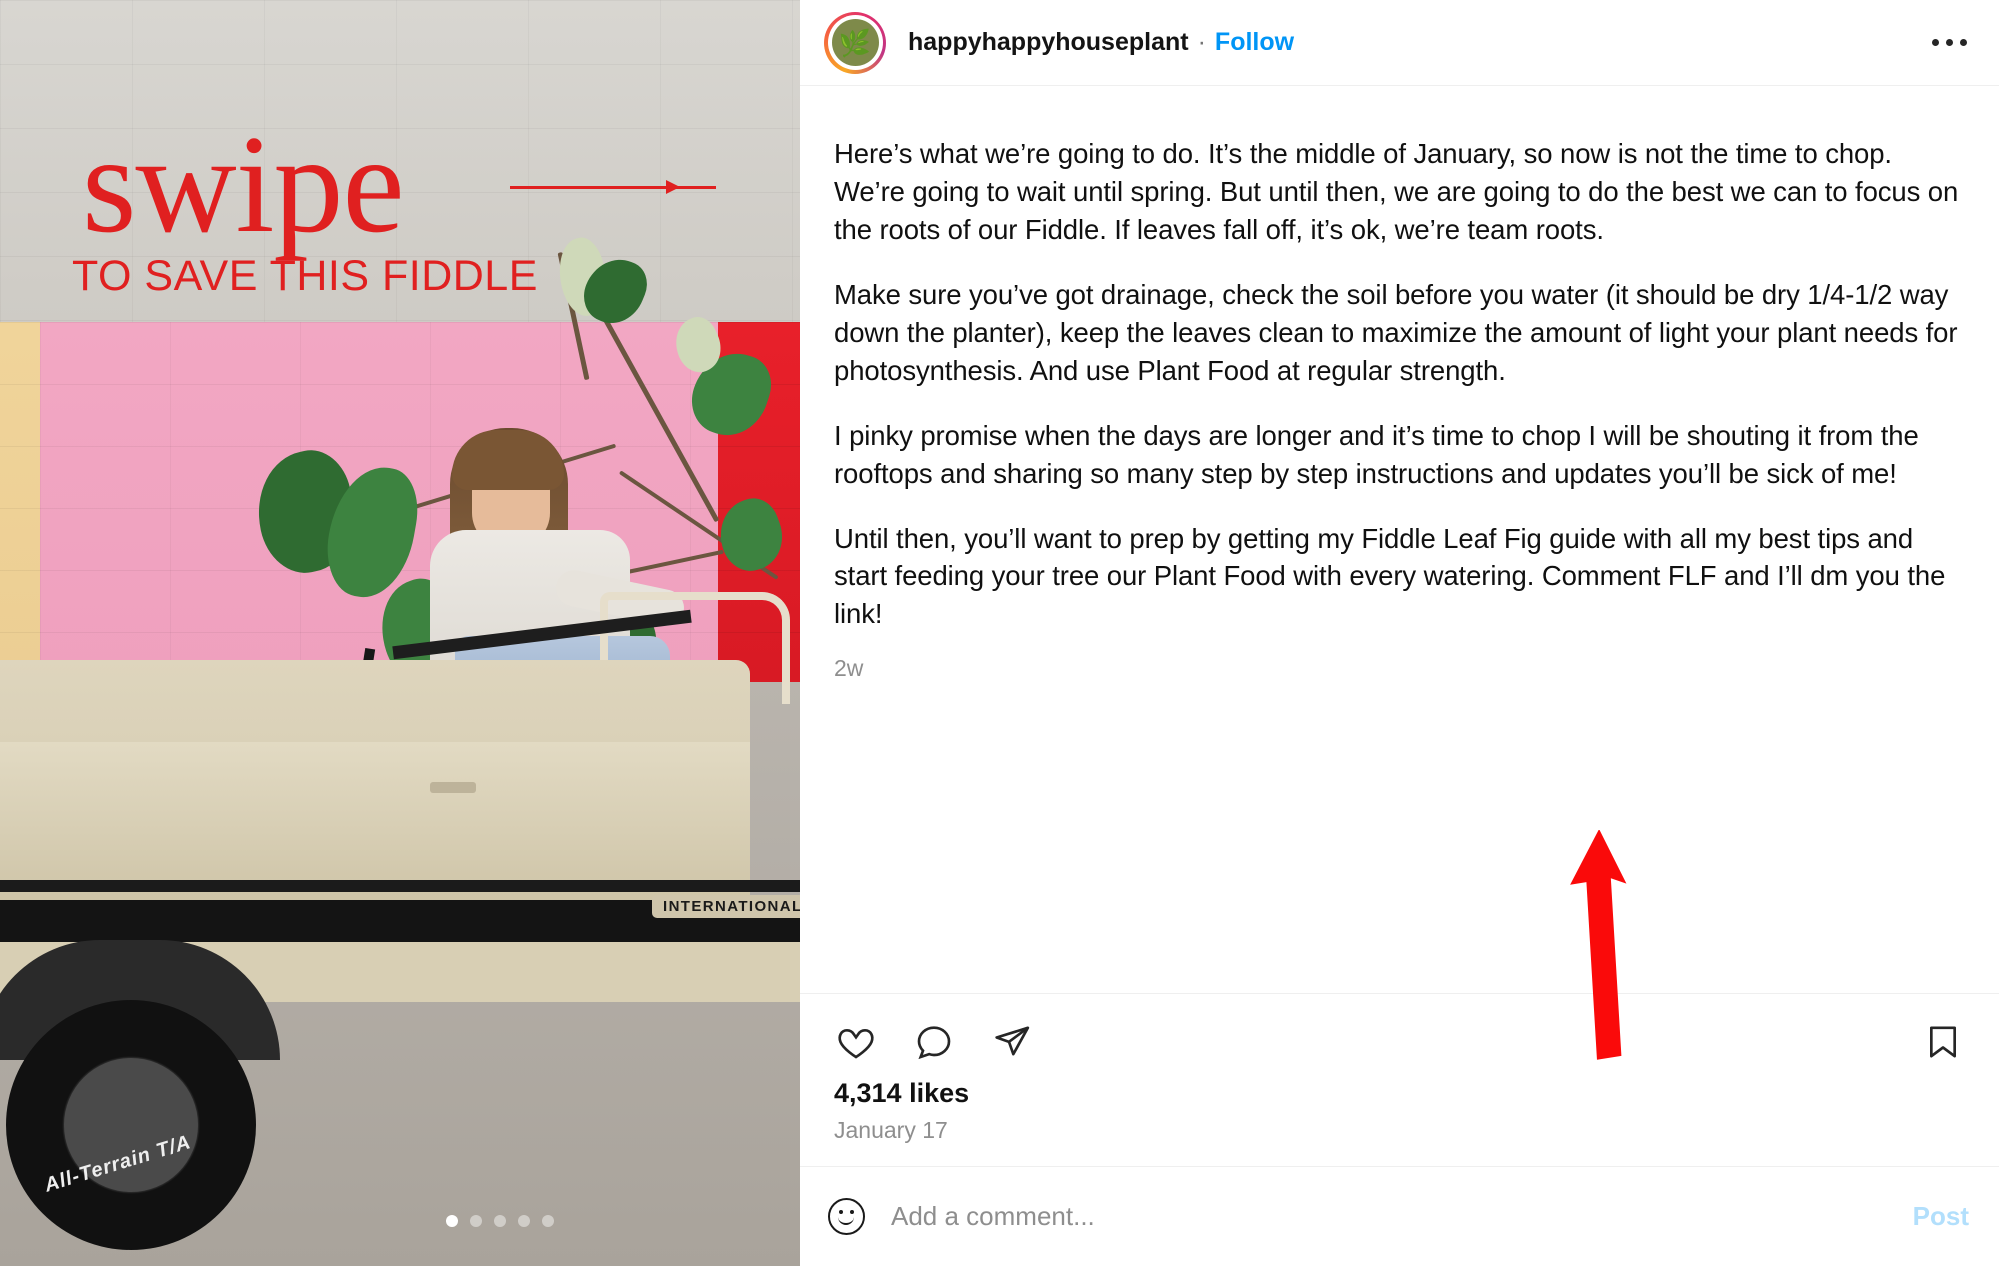 The height and width of the screenshot is (1266, 1999). I want to click on person-hair-front, so click(508, 460).